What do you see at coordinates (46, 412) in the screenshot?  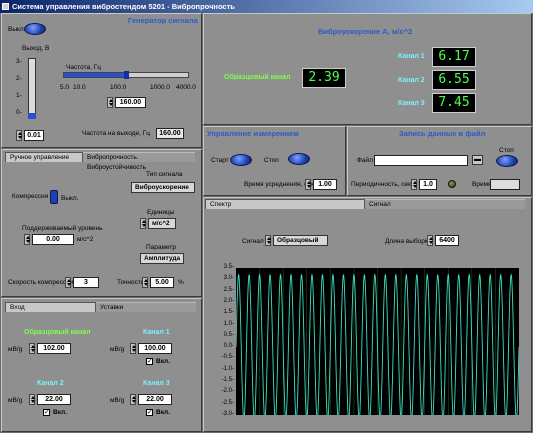 I see `input-ch2-checkbox: ✓` at bounding box center [46, 412].